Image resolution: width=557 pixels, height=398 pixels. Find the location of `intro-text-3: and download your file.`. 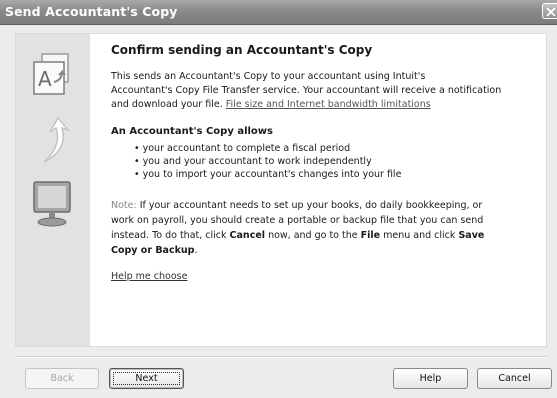

intro-text-3: and download your file. is located at coordinates (167, 104).